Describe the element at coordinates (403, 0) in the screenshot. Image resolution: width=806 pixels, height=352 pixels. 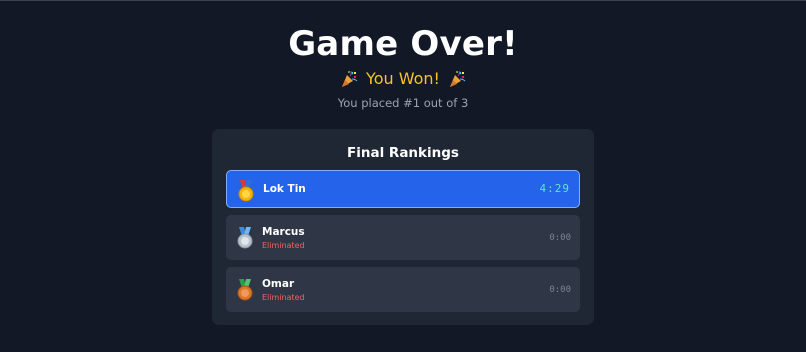
I see `window-top-border` at that location.